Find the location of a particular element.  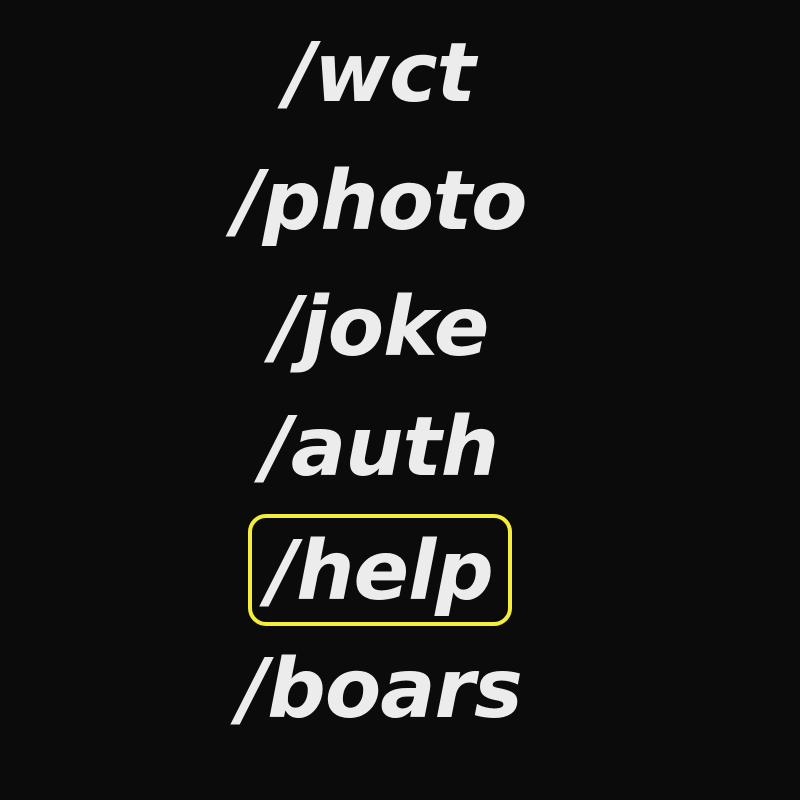

command-item-auth: /auth is located at coordinates (380, 448).